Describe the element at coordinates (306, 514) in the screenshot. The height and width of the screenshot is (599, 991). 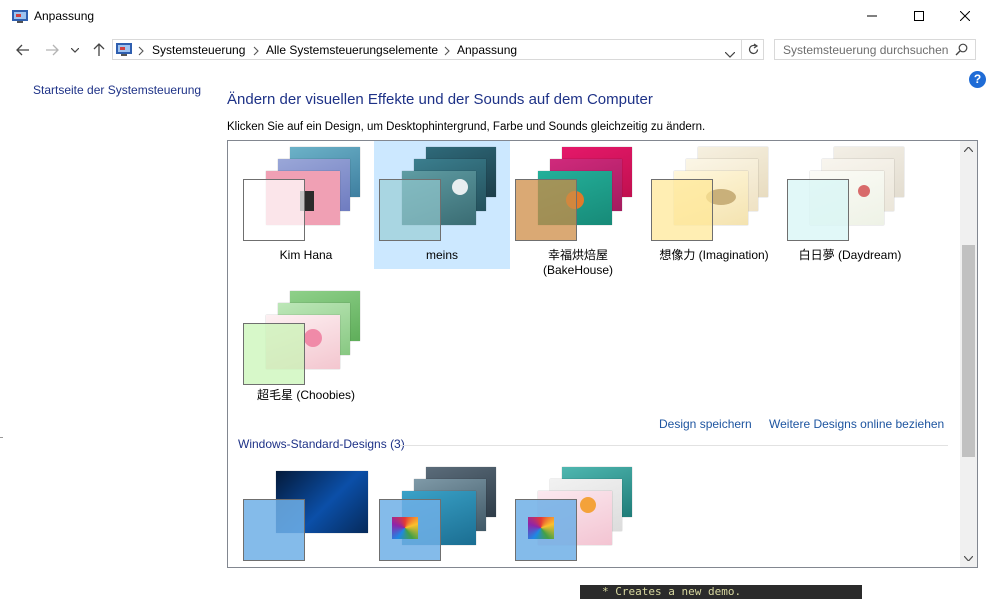
I see `theme-tile-windows` at that location.